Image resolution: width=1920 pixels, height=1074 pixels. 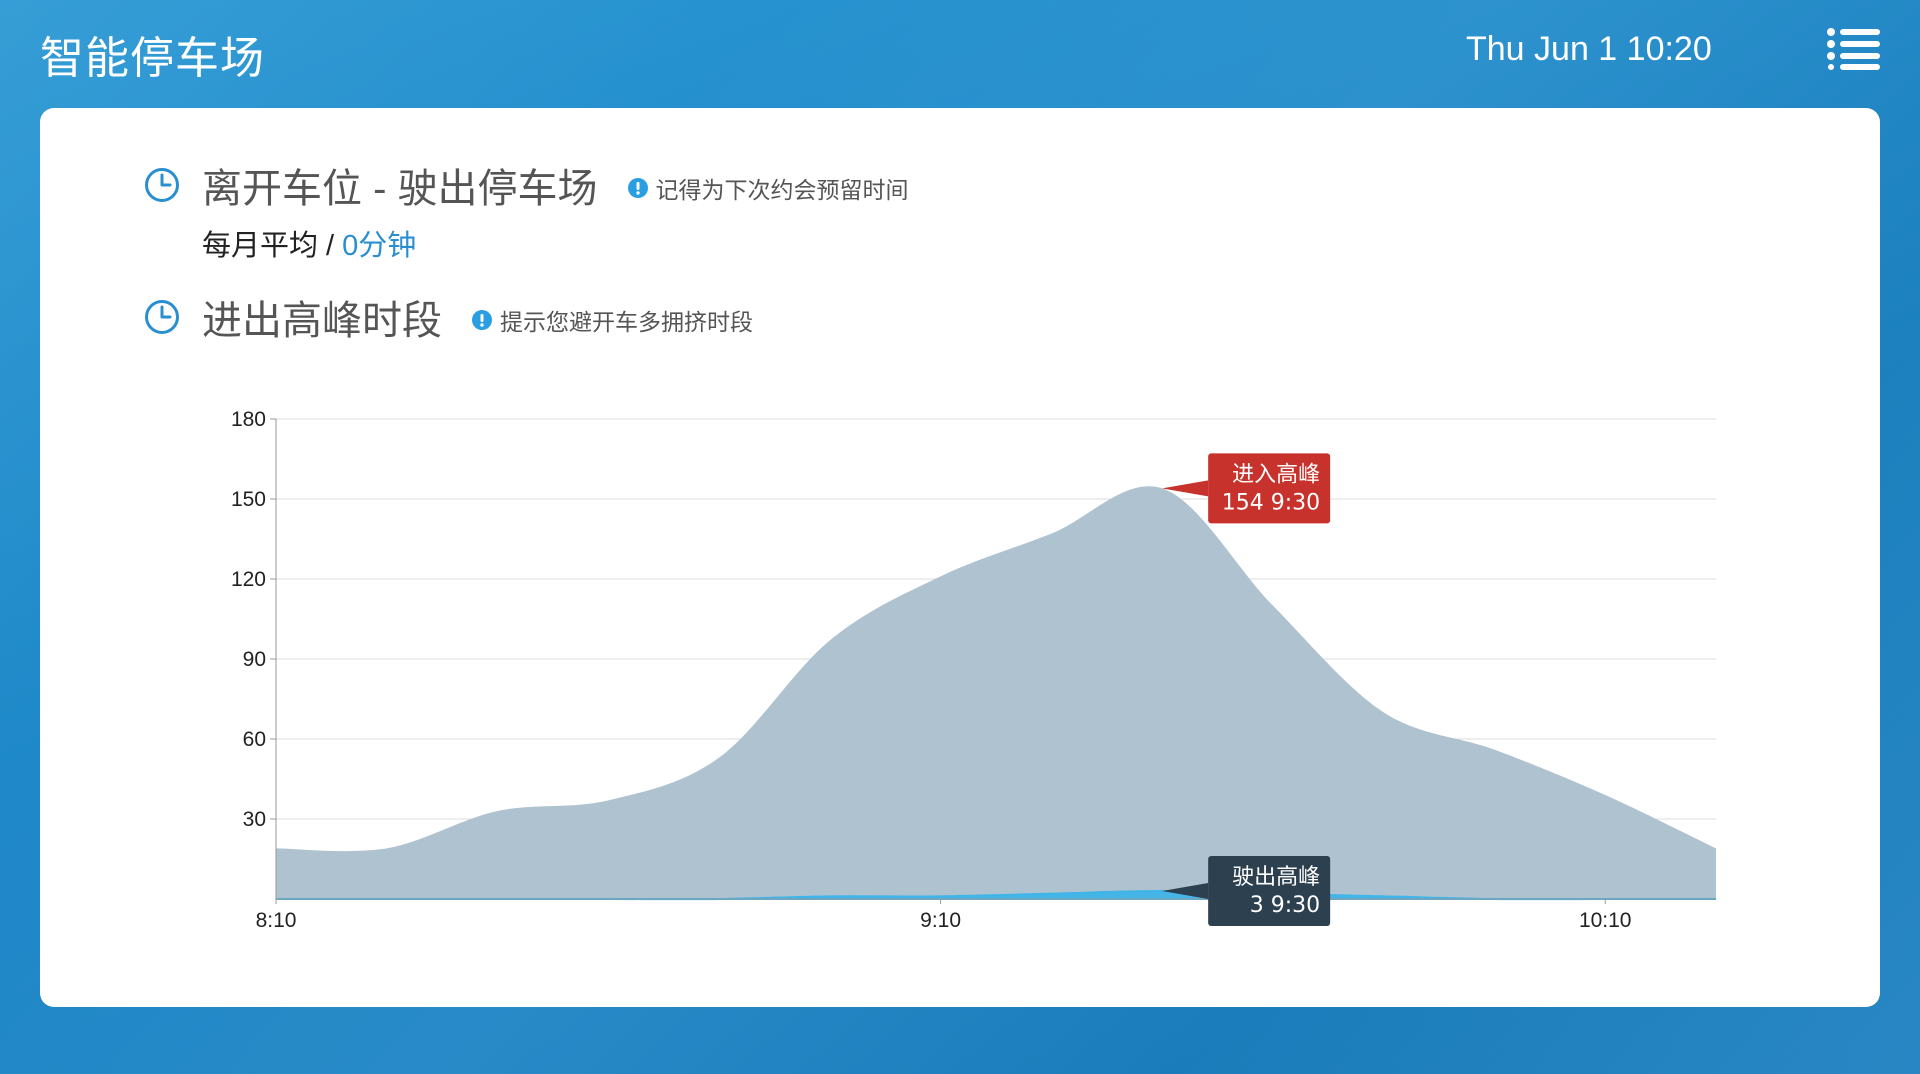 What do you see at coordinates (254, 659) in the screenshot?
I see `y-tick-label: 90` at bounding box center [254, 659].